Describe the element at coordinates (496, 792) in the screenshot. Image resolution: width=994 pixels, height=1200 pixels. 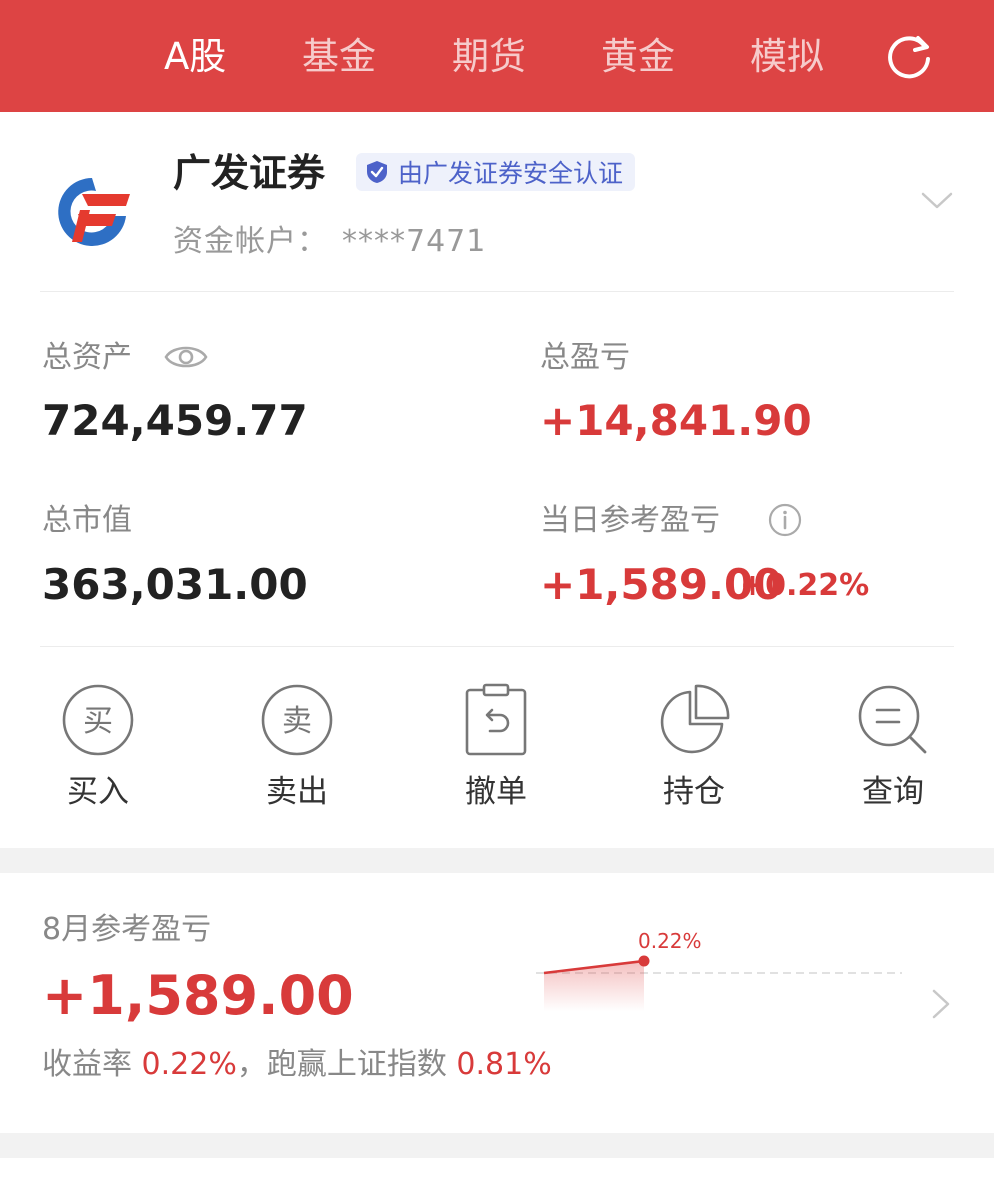
I see `cancel-order-label: 撤单` at that location.